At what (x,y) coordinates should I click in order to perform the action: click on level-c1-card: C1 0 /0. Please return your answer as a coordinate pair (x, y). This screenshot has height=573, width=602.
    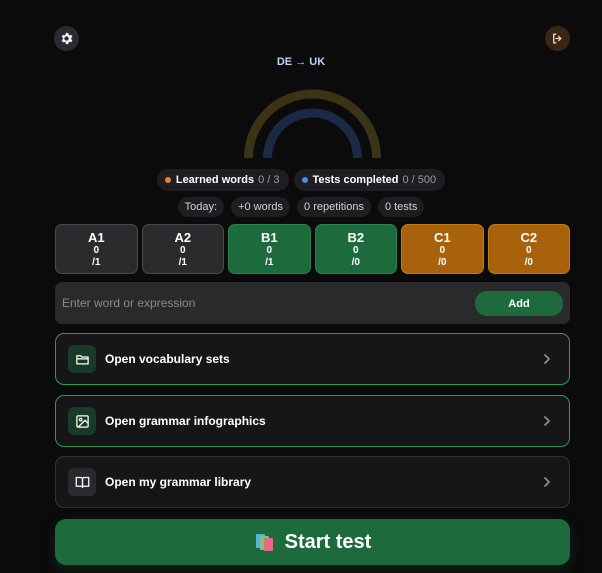
    Looking at the image, I should click on (442, 249).